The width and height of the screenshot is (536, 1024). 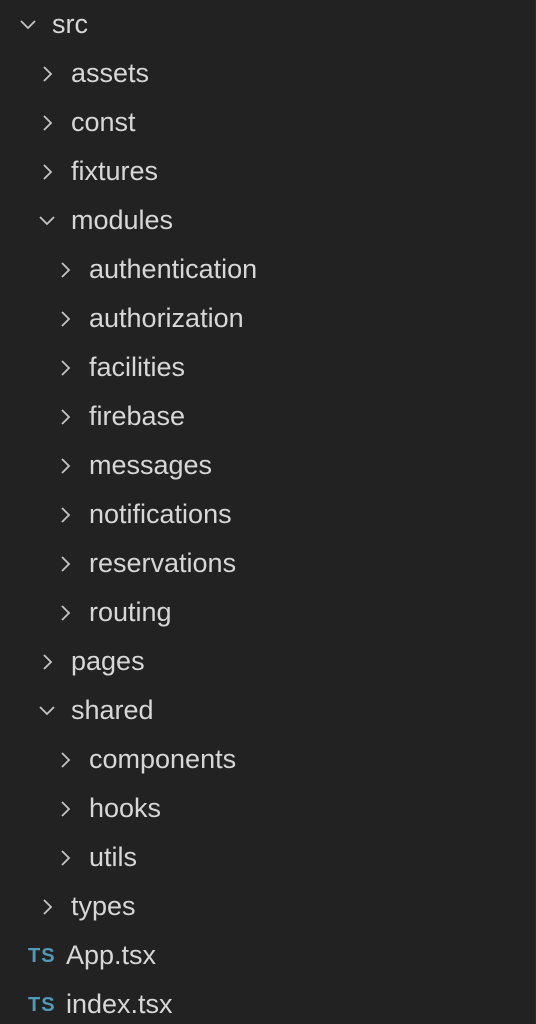 I want to click on tree-item-reservations: reservations, so click(x=267, y=563).